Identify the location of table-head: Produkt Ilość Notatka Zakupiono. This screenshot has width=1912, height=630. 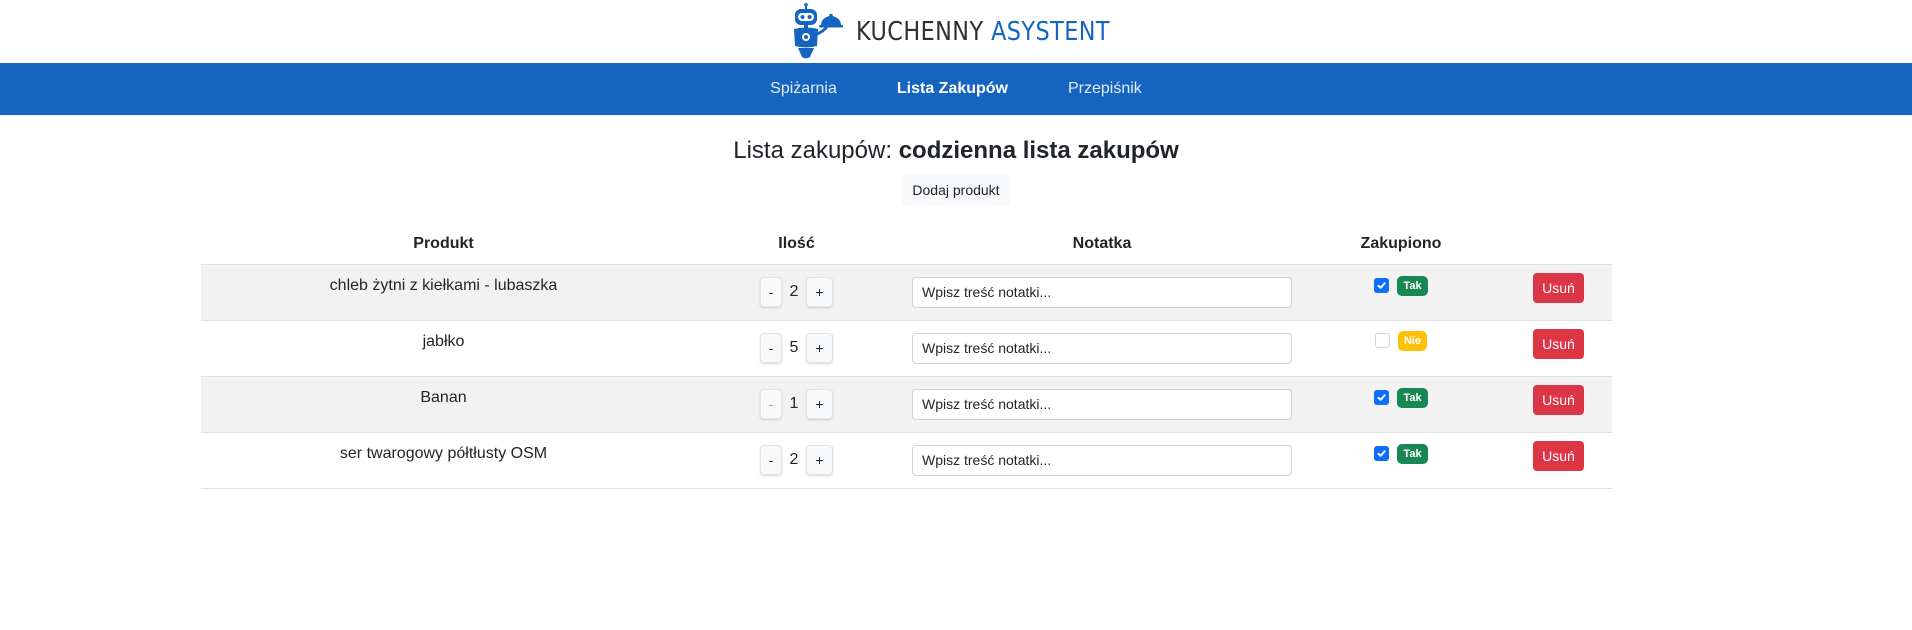
(906, 244).